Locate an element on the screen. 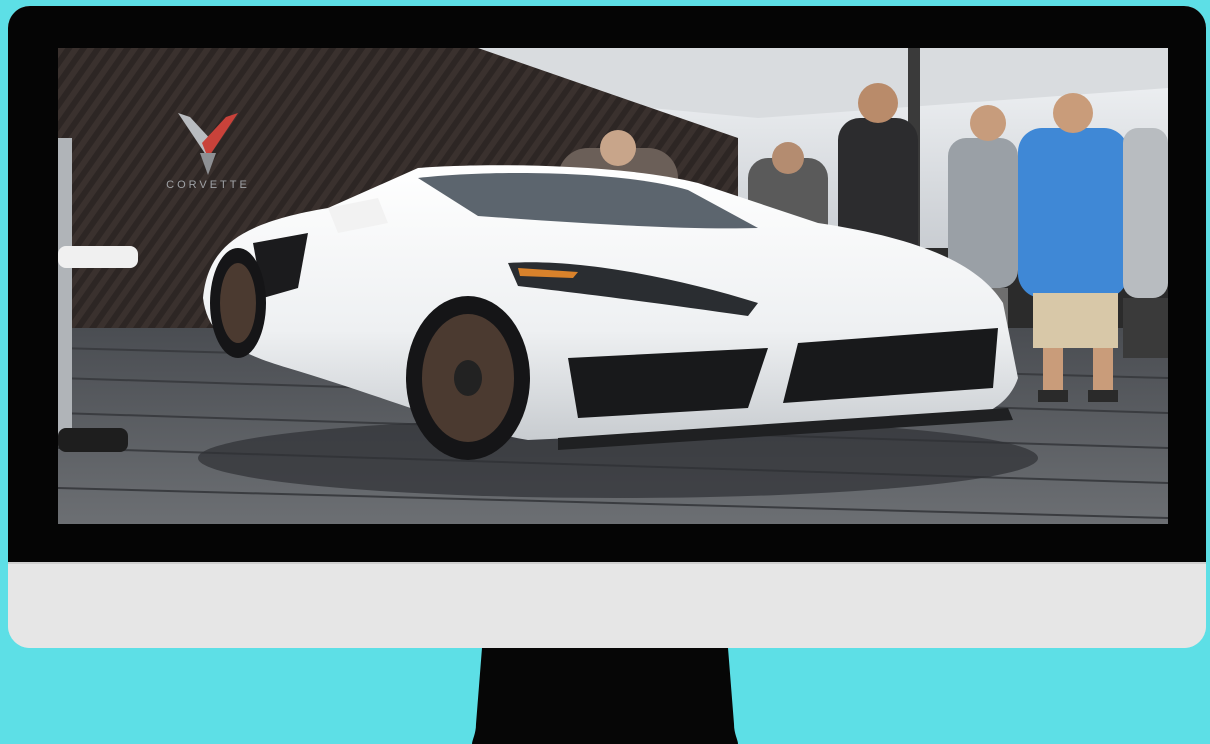 The image size is (1210, 744). monitor-chin is located at coordinates (607, 605).